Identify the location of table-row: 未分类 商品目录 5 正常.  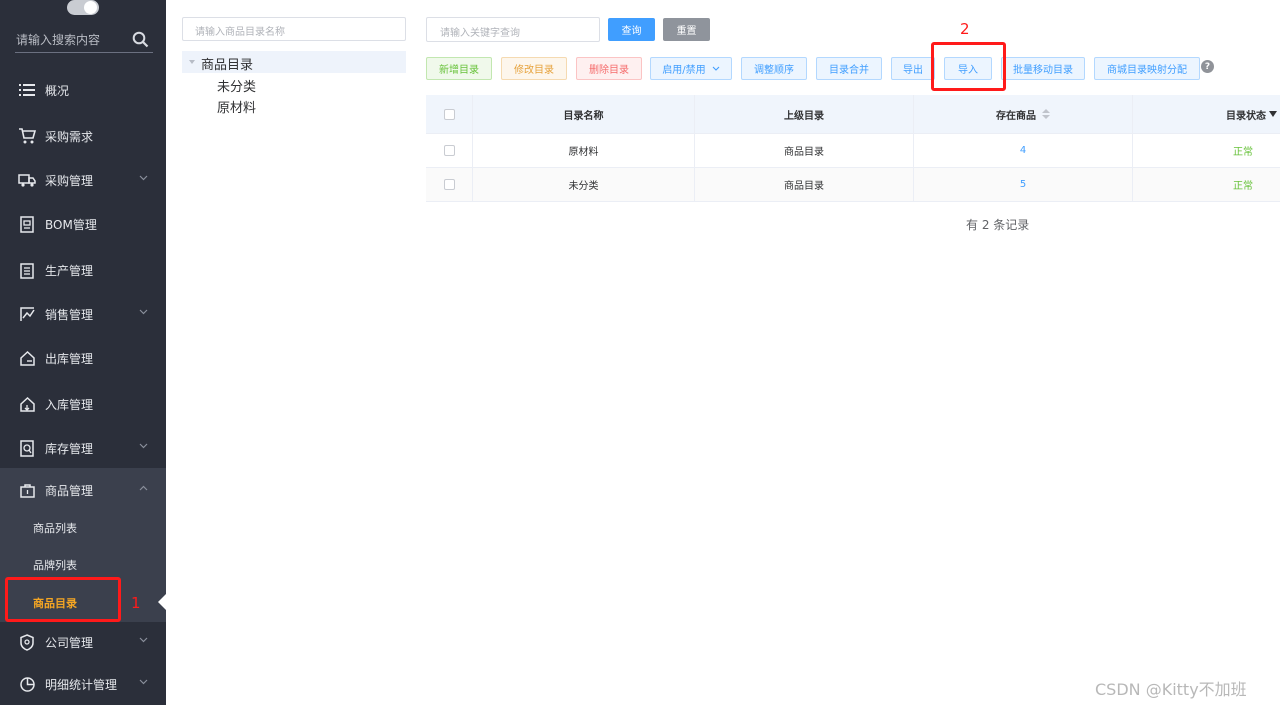
(853, 185).